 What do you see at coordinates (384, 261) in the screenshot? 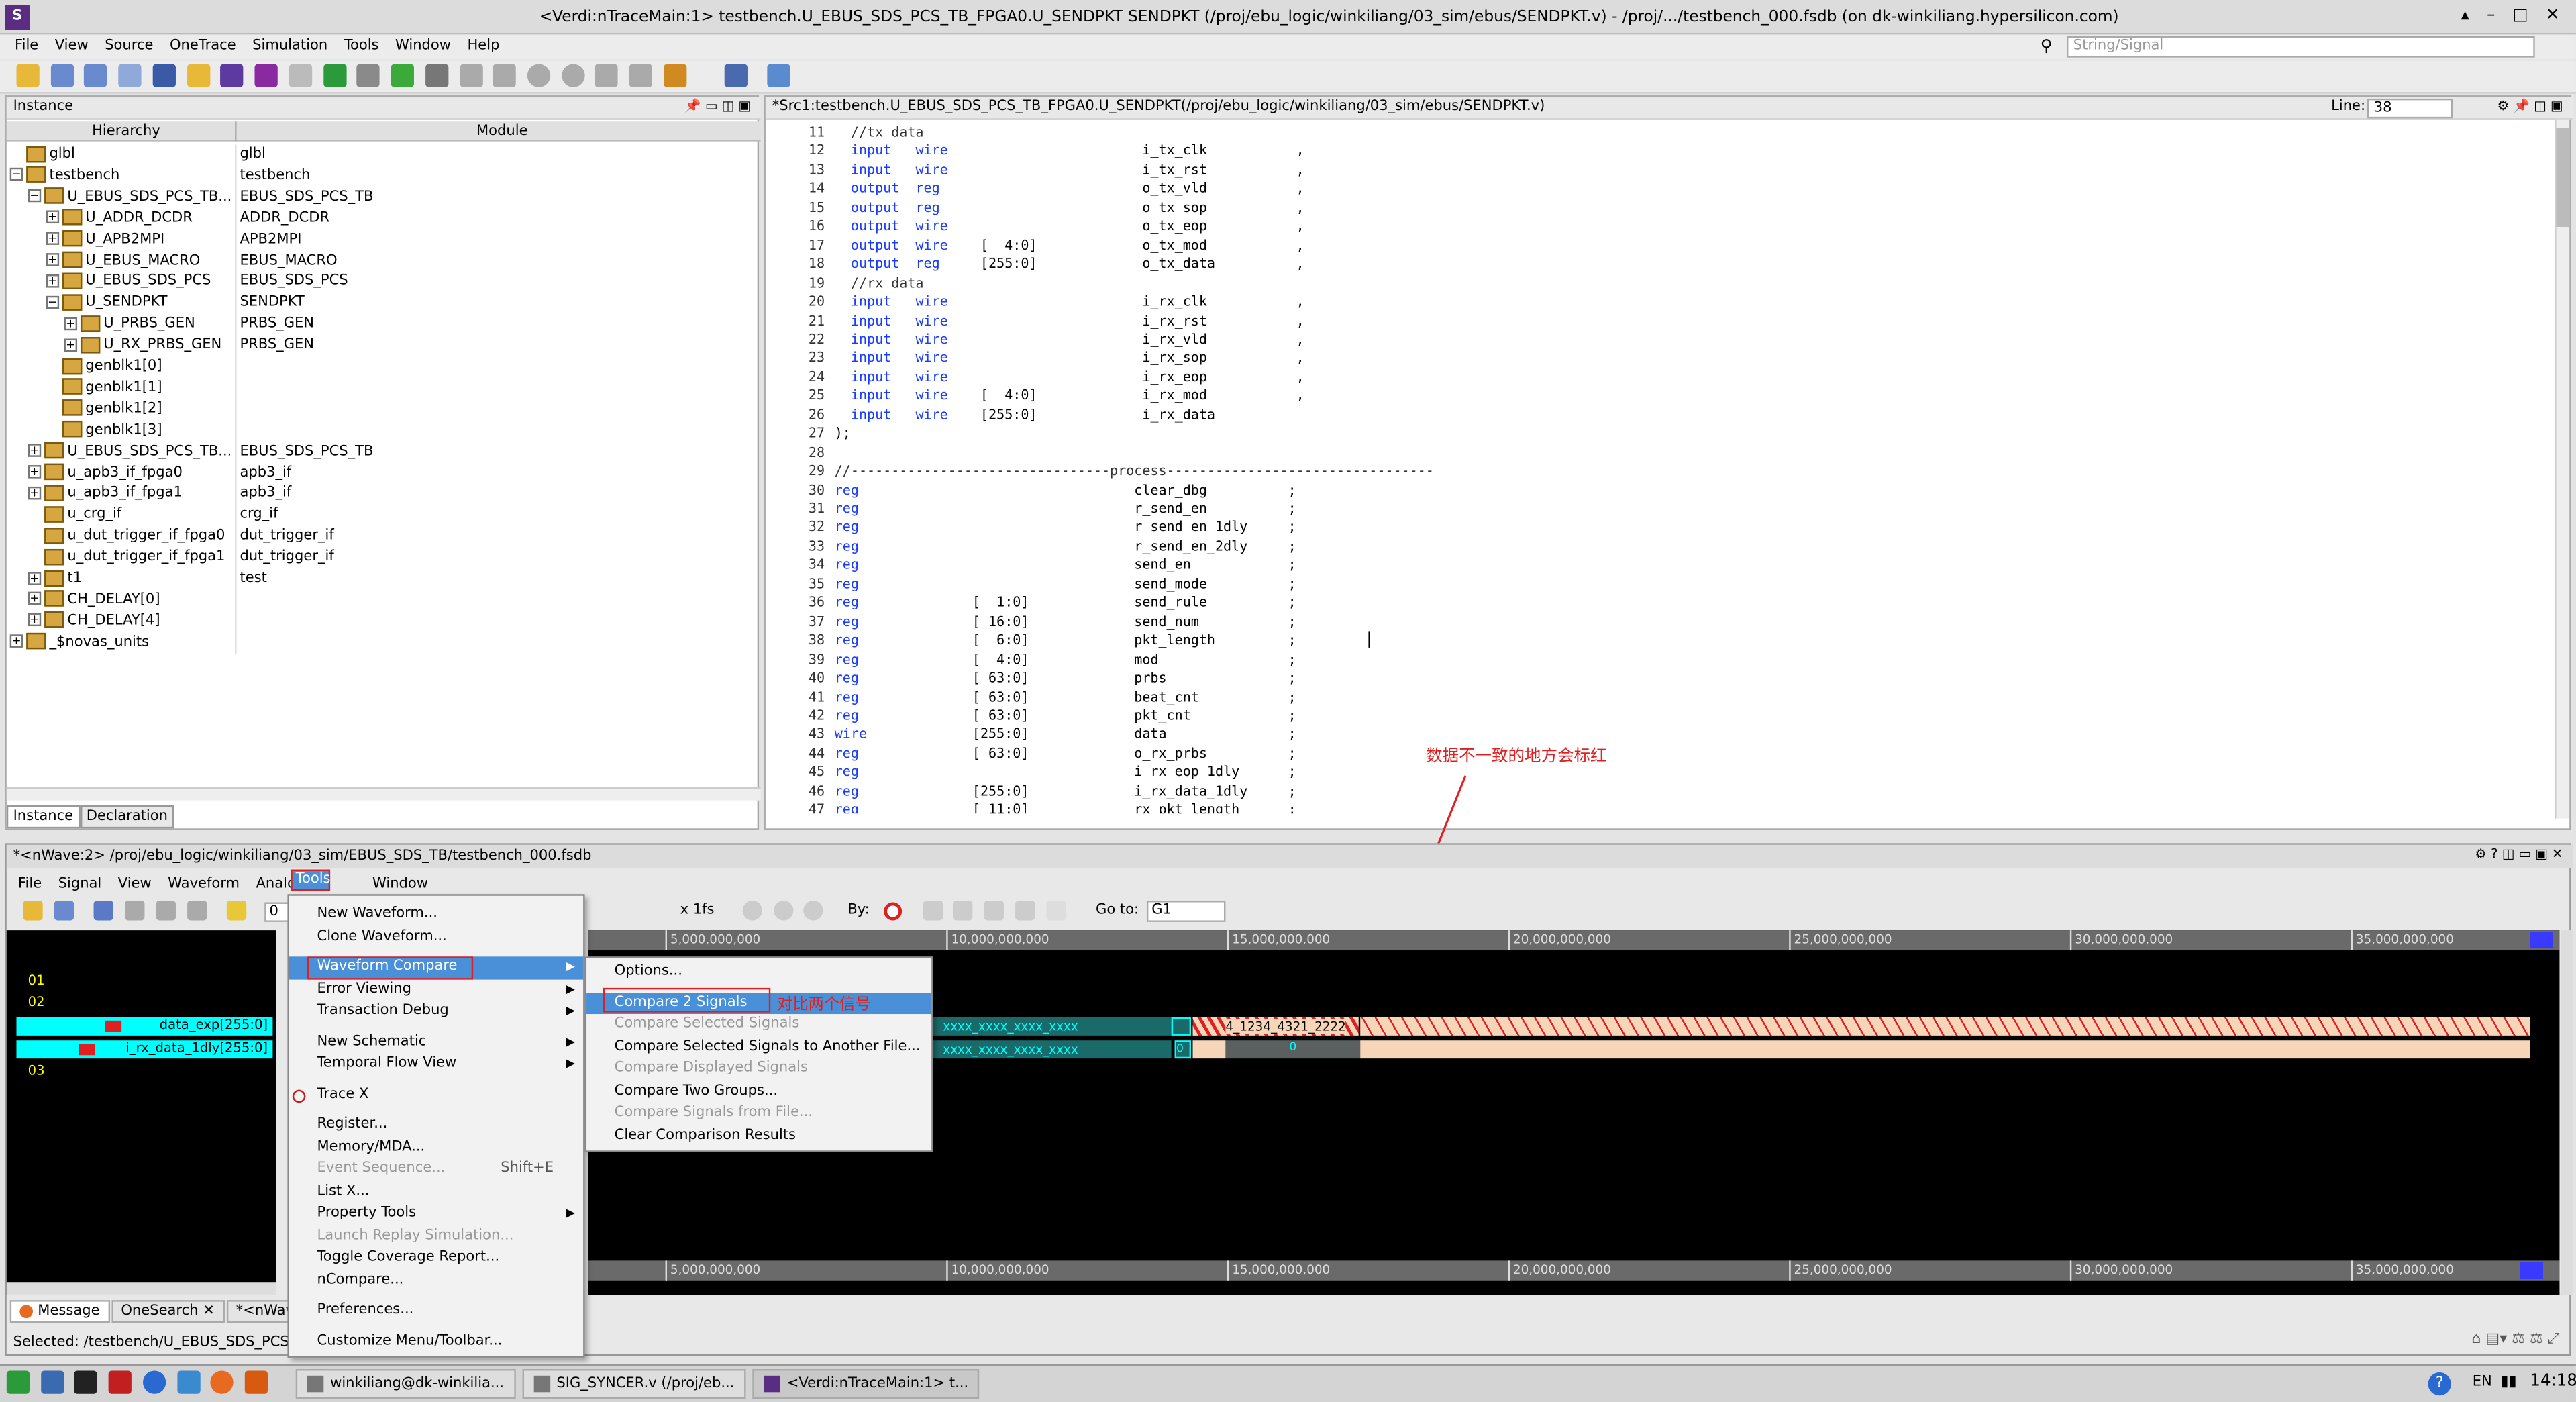
I see `tree-item: + U_EBUS_MACRO EBUS_MACRO` at bounding box center [384, 261].